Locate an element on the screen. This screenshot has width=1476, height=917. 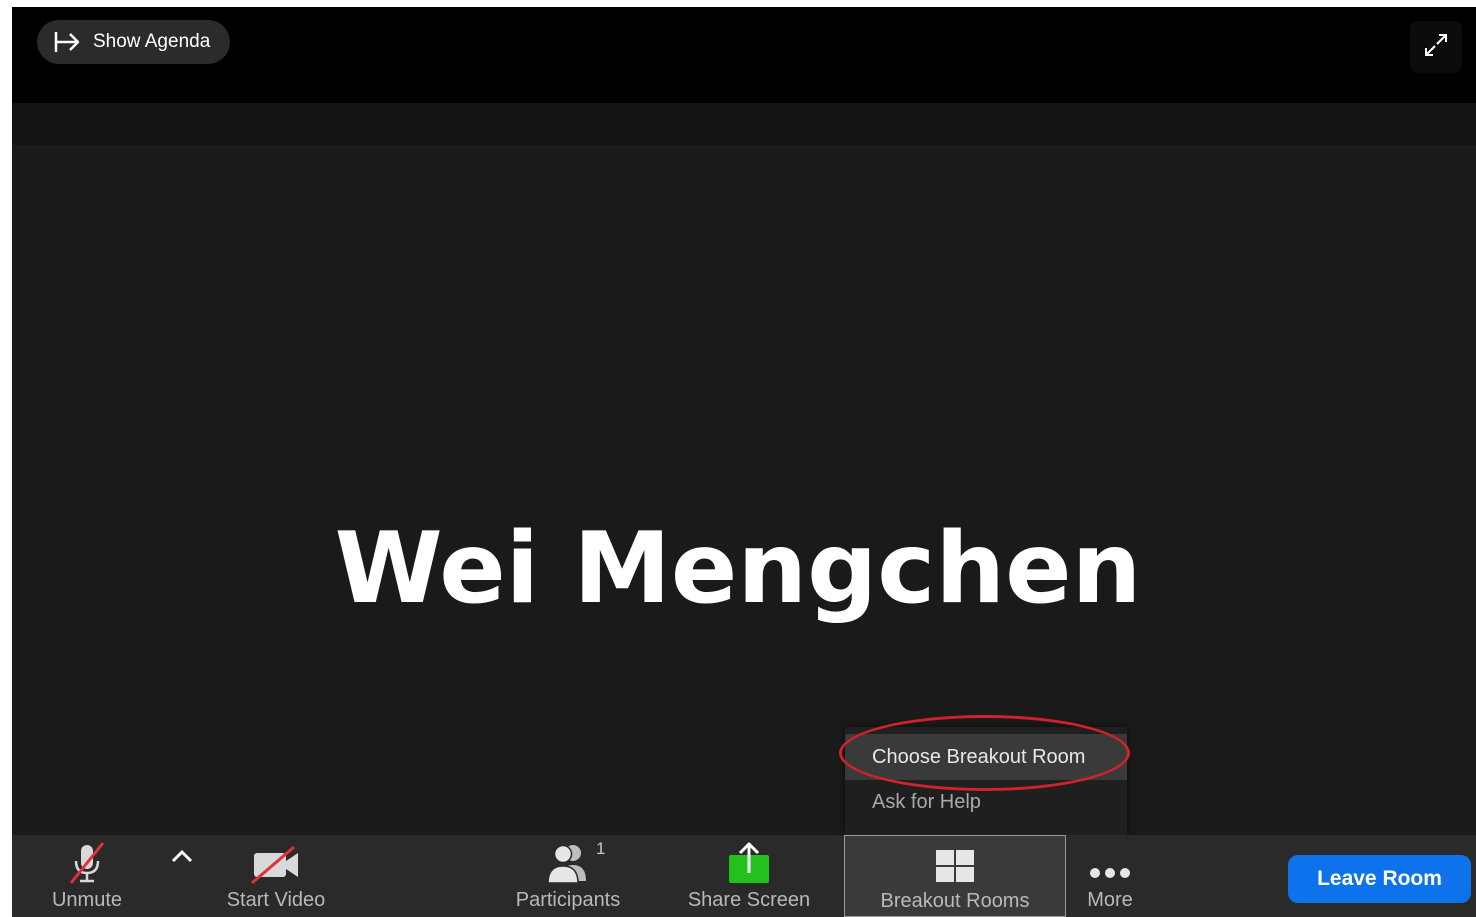
show-agenda-button: Show Agenda is located at coordinates (134, 42).